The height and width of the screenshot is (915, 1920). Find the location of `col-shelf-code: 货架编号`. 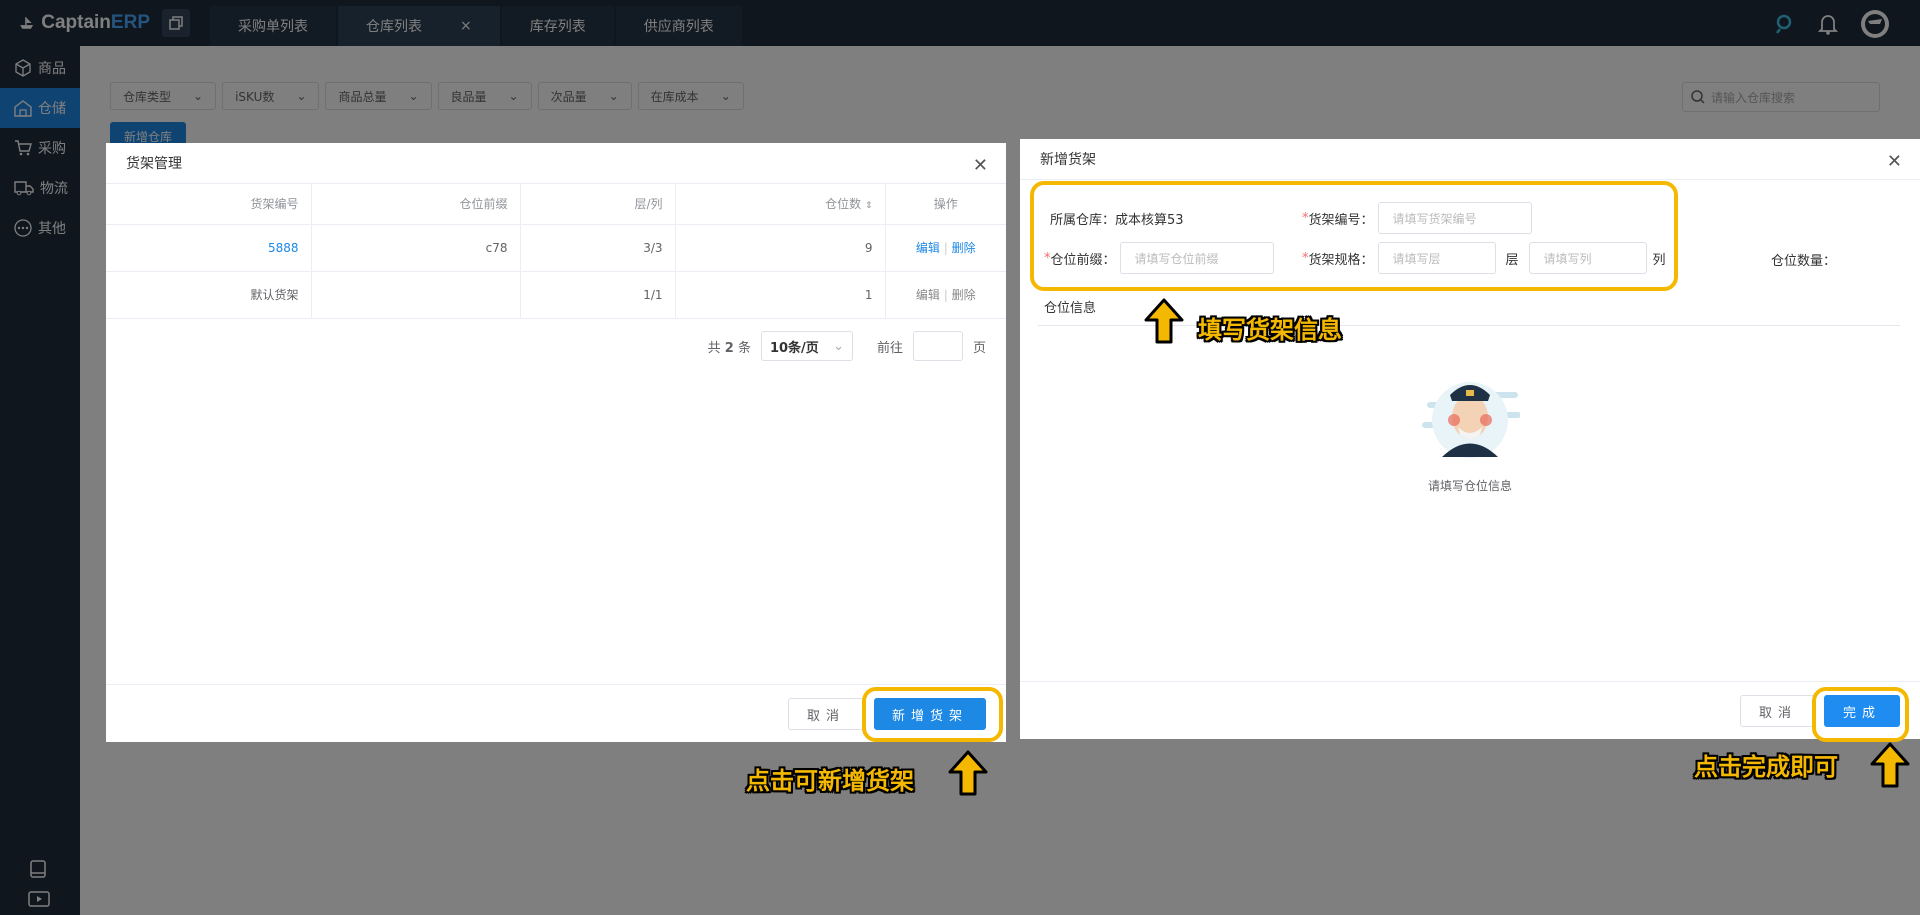

col-shelf-code: 货架编号 is located at coordinates (209, 204).